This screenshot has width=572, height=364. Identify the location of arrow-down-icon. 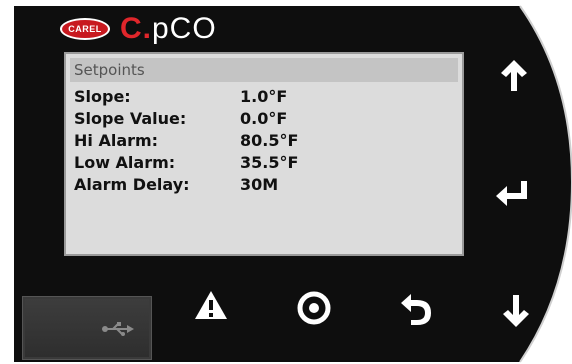
(516, 311).